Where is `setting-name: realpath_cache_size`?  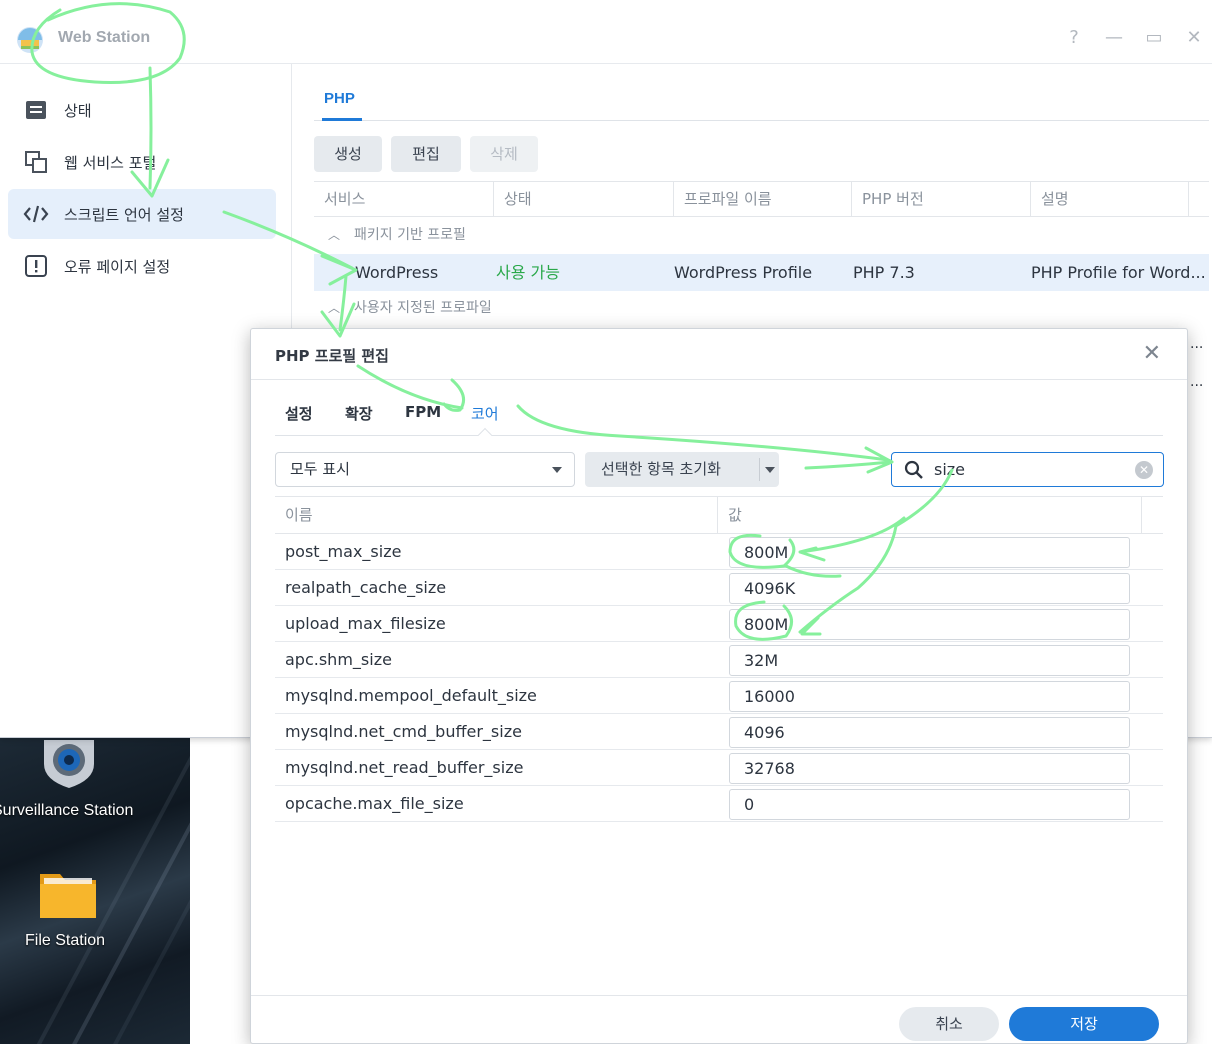
setting-name: realpath_cache_size is located at coordinates (366, 587).